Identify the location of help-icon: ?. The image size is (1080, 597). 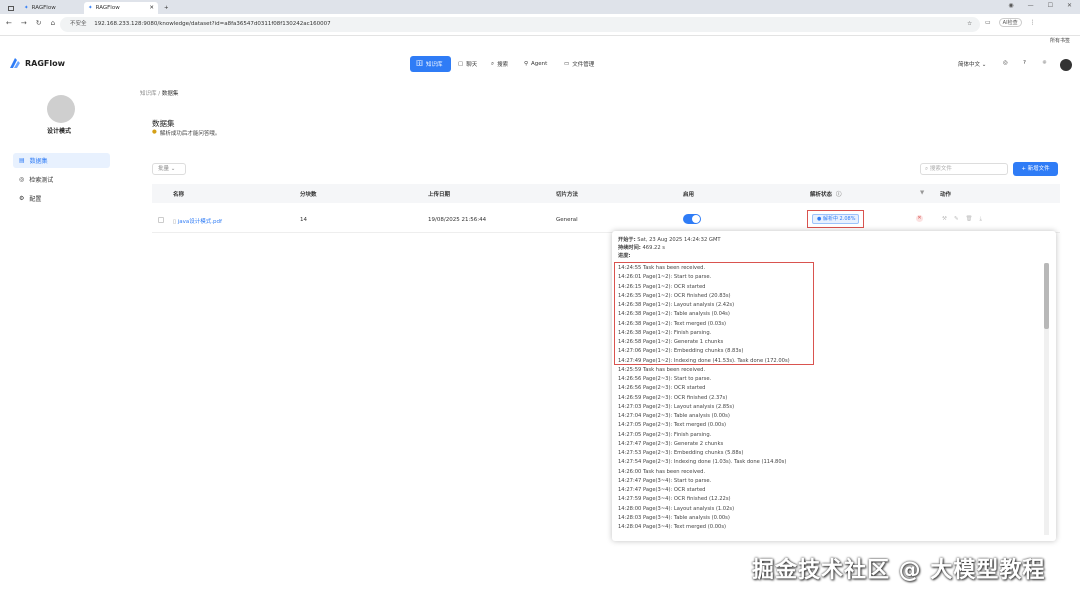
(1024, 63).